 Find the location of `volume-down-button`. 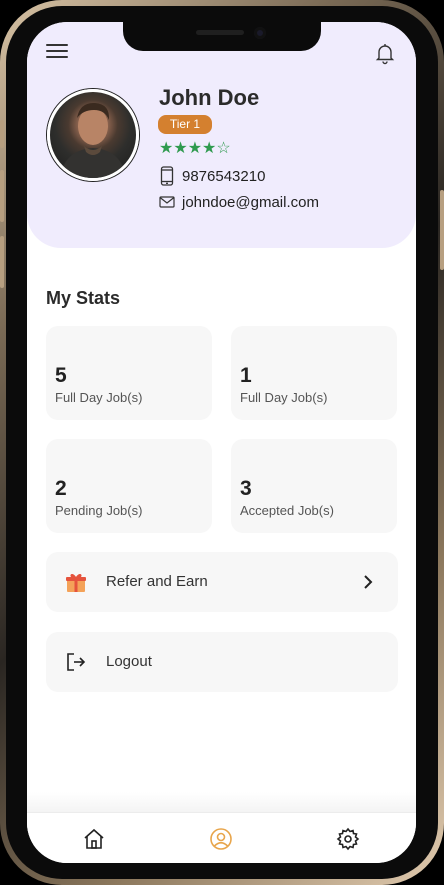

volume-down-button is located at coordinates (2, 262).